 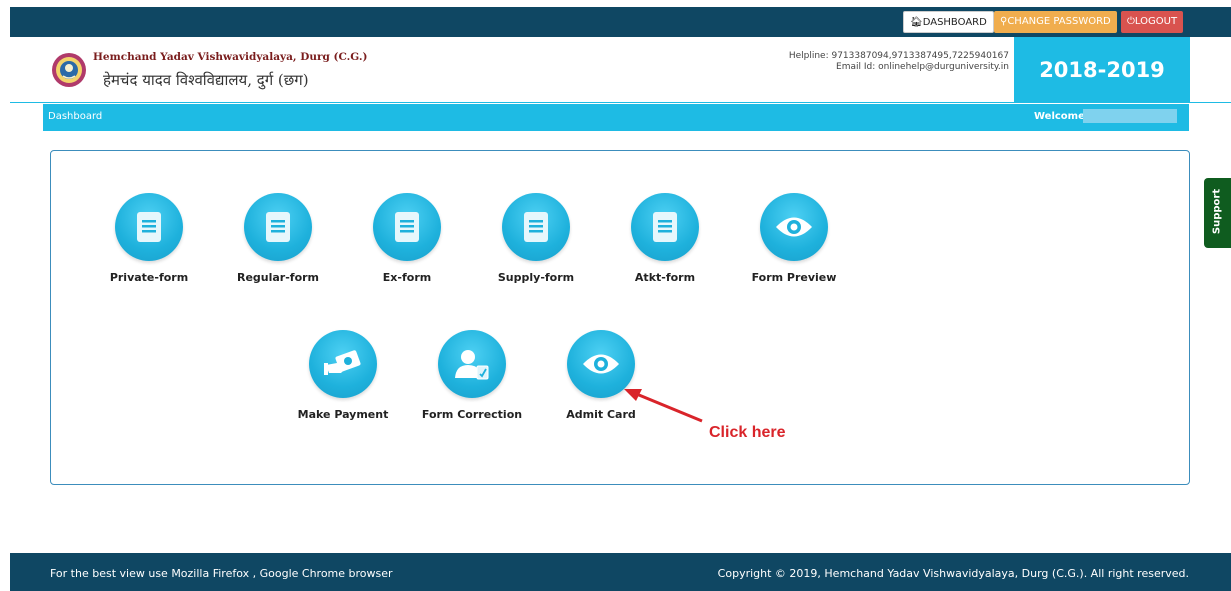 I want to click on tile-atkt-form: Atkt-form, so click(x=665, y=238).